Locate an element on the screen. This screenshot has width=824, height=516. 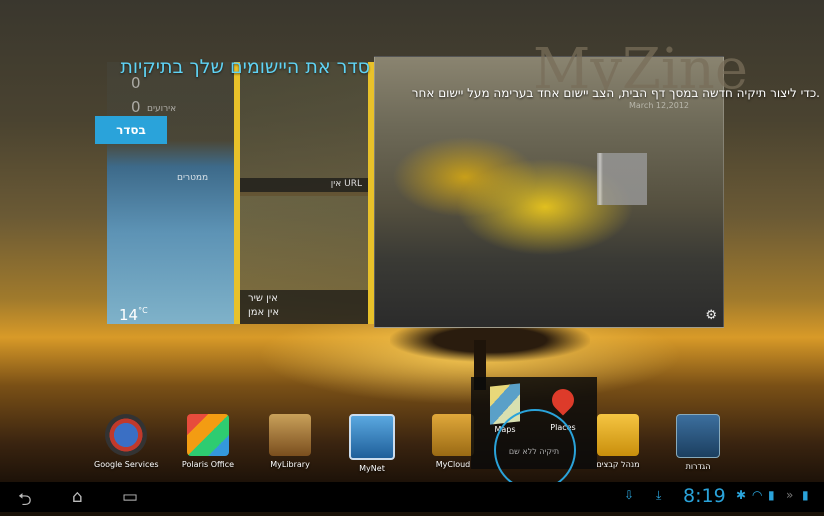
battery-icon: ▮ is located at coordinates (805, 495).